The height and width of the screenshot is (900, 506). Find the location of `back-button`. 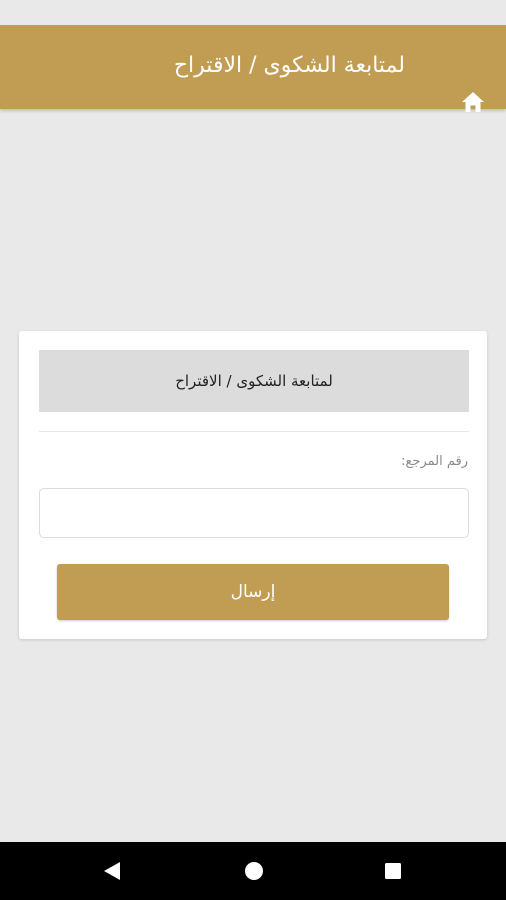

back-button is located at coordinates (112, 871).